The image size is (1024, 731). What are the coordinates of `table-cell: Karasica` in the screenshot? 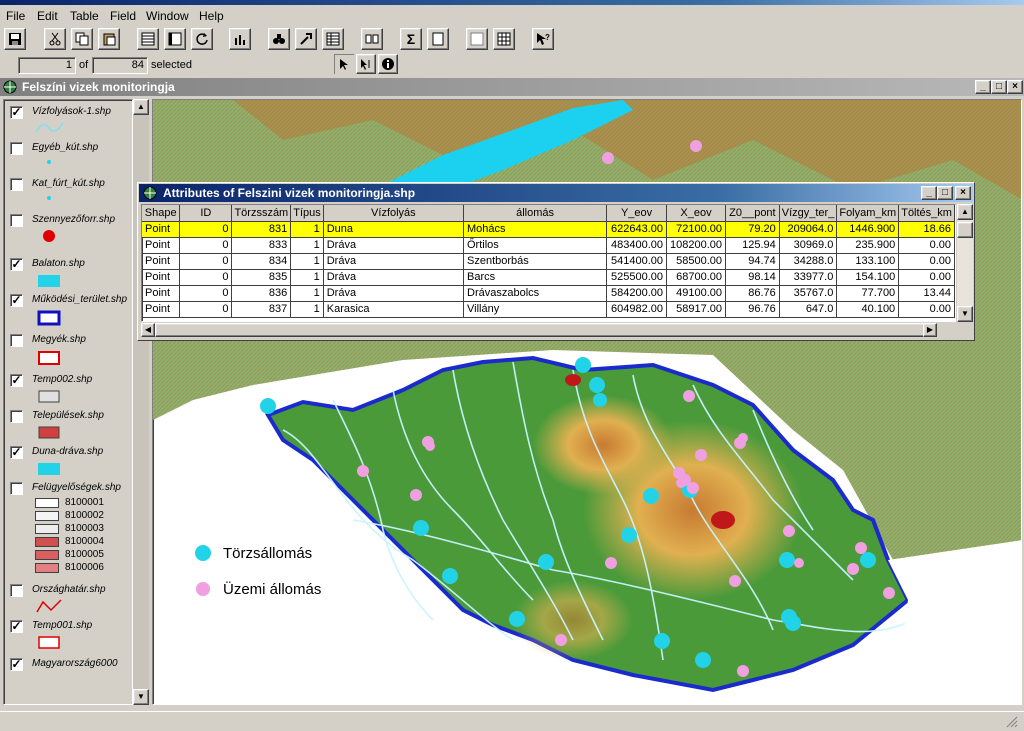 It's located at (394, 309).